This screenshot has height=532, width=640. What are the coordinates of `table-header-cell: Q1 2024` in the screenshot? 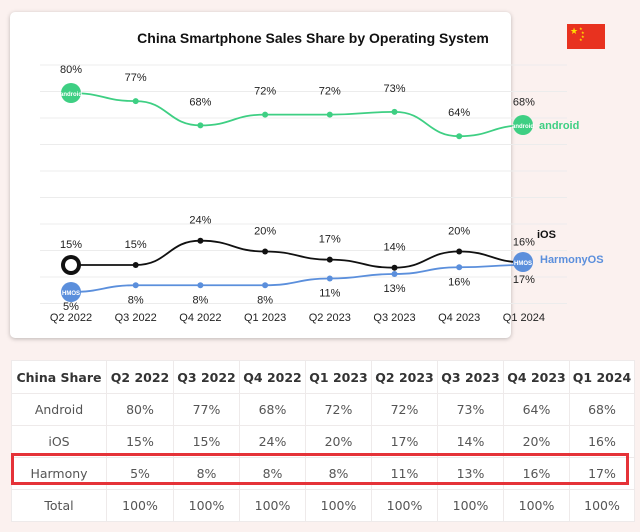 It's located at (602, 377).